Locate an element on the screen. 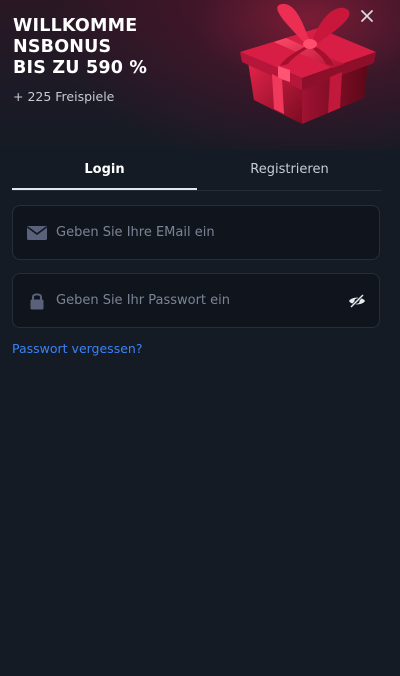 Image resolution: width=400 pixels, height=676 pixels. password-input is located at coordinates (196, 300).